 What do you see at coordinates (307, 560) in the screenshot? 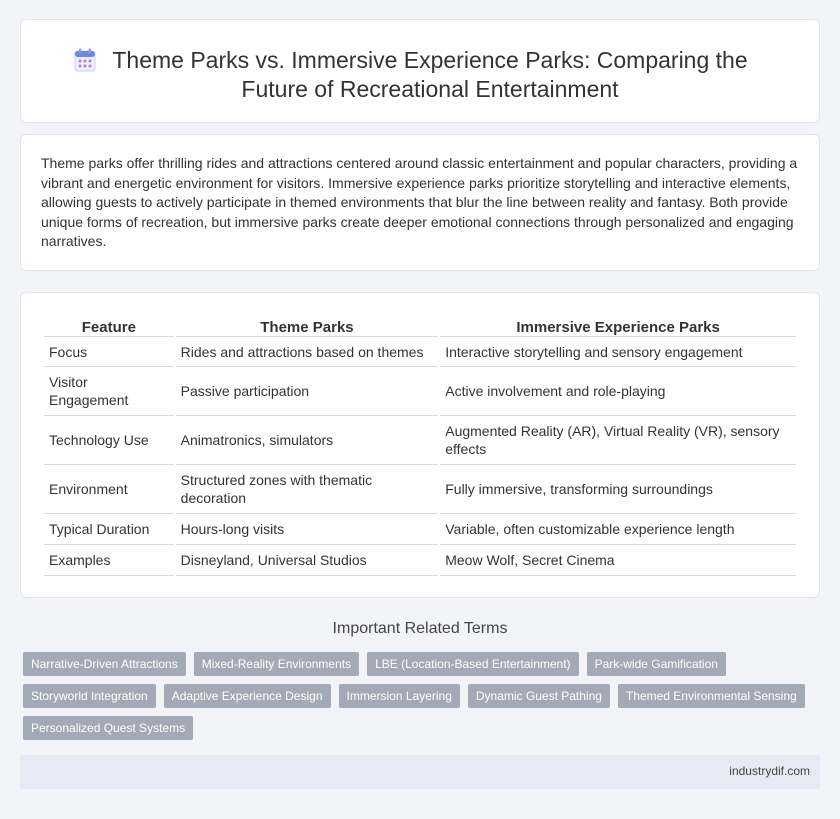
I see `row-theme-value: Disneyland, Universal Studios` at bounding box center [307, 560].